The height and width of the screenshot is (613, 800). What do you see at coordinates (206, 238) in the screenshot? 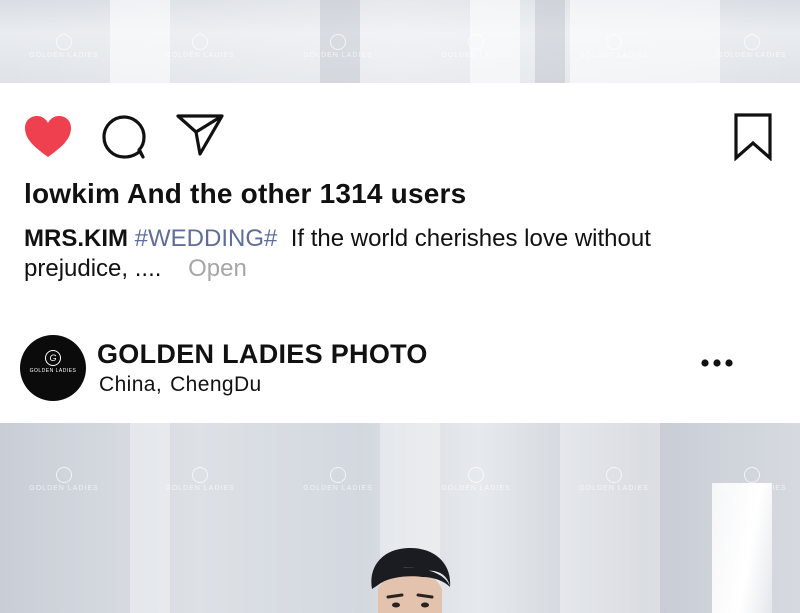
I see `caption-hashtag: #WEDDING#` at bounding box center [206, 238].